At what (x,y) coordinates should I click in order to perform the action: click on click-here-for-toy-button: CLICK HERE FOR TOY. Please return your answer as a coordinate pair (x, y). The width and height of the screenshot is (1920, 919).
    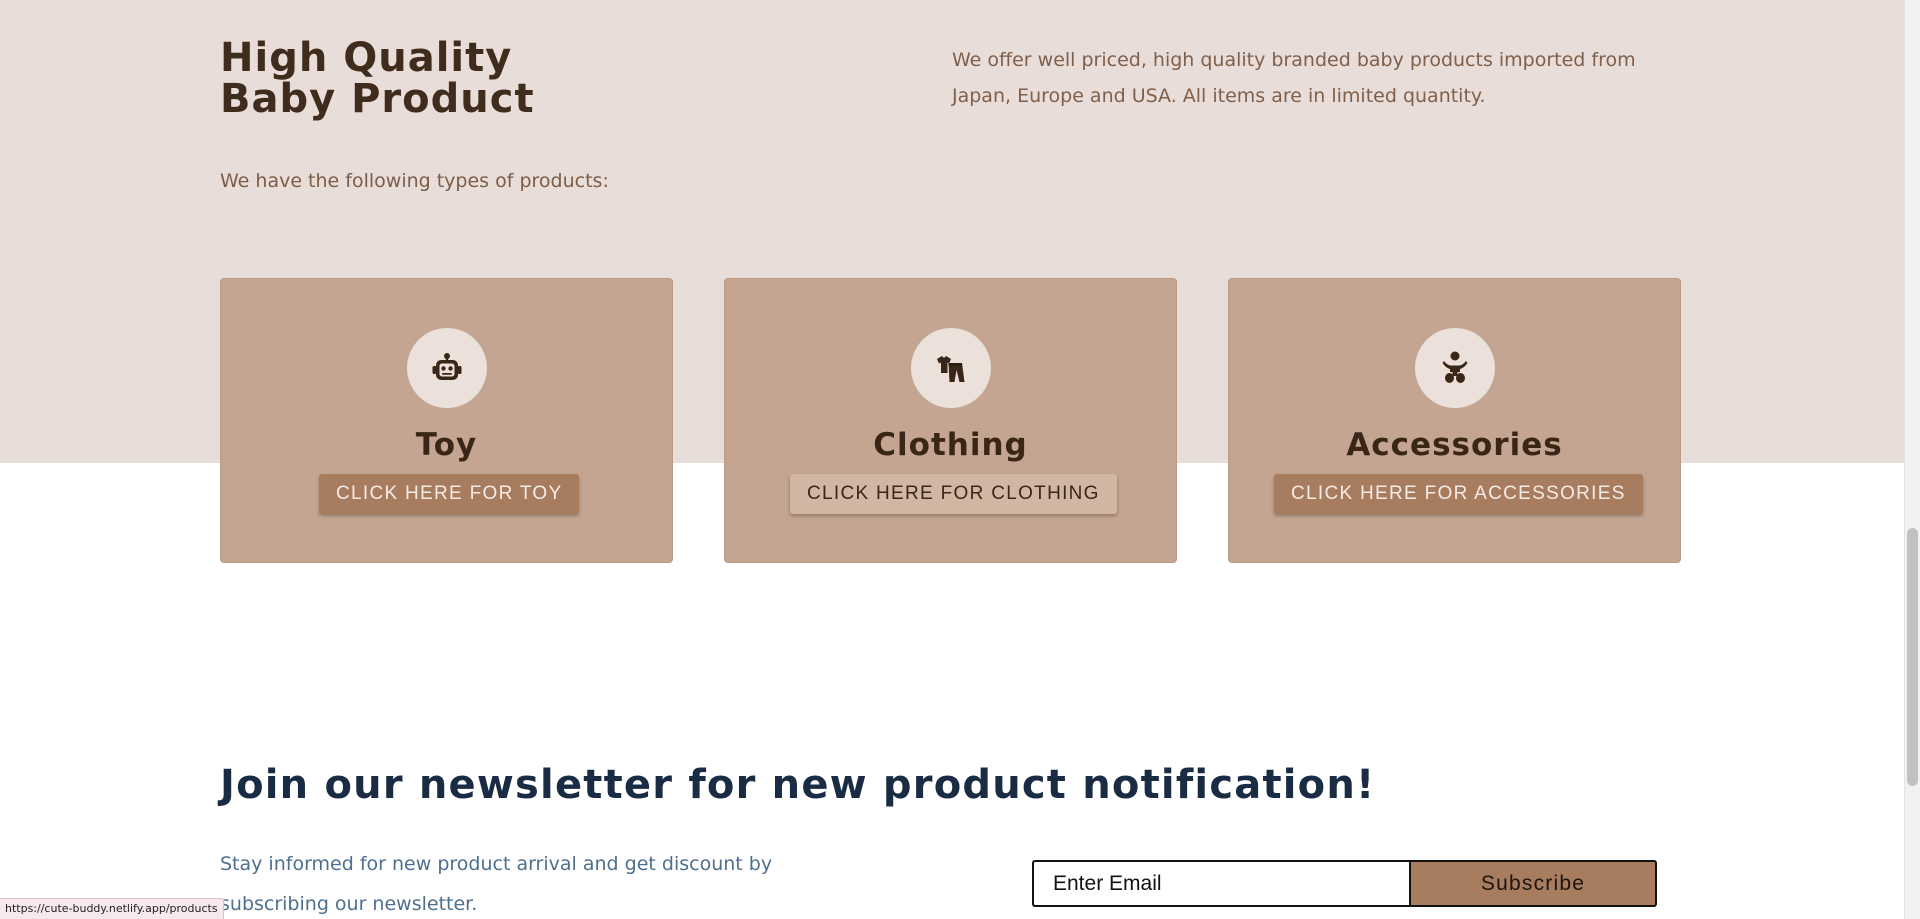
    Looking at the image, I should click on (449, 494).